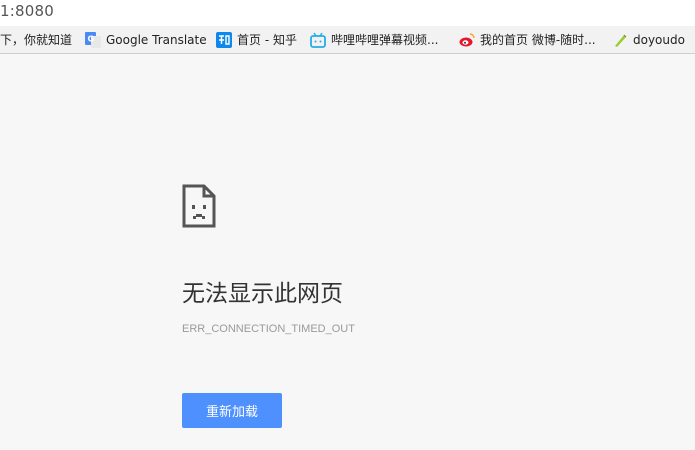 The height and width of the screenshot is (450, 695). What do you see at coordinates (318, 40) in the screenshot?
I see `bilibili-icon` at bounding box center [318, 40].